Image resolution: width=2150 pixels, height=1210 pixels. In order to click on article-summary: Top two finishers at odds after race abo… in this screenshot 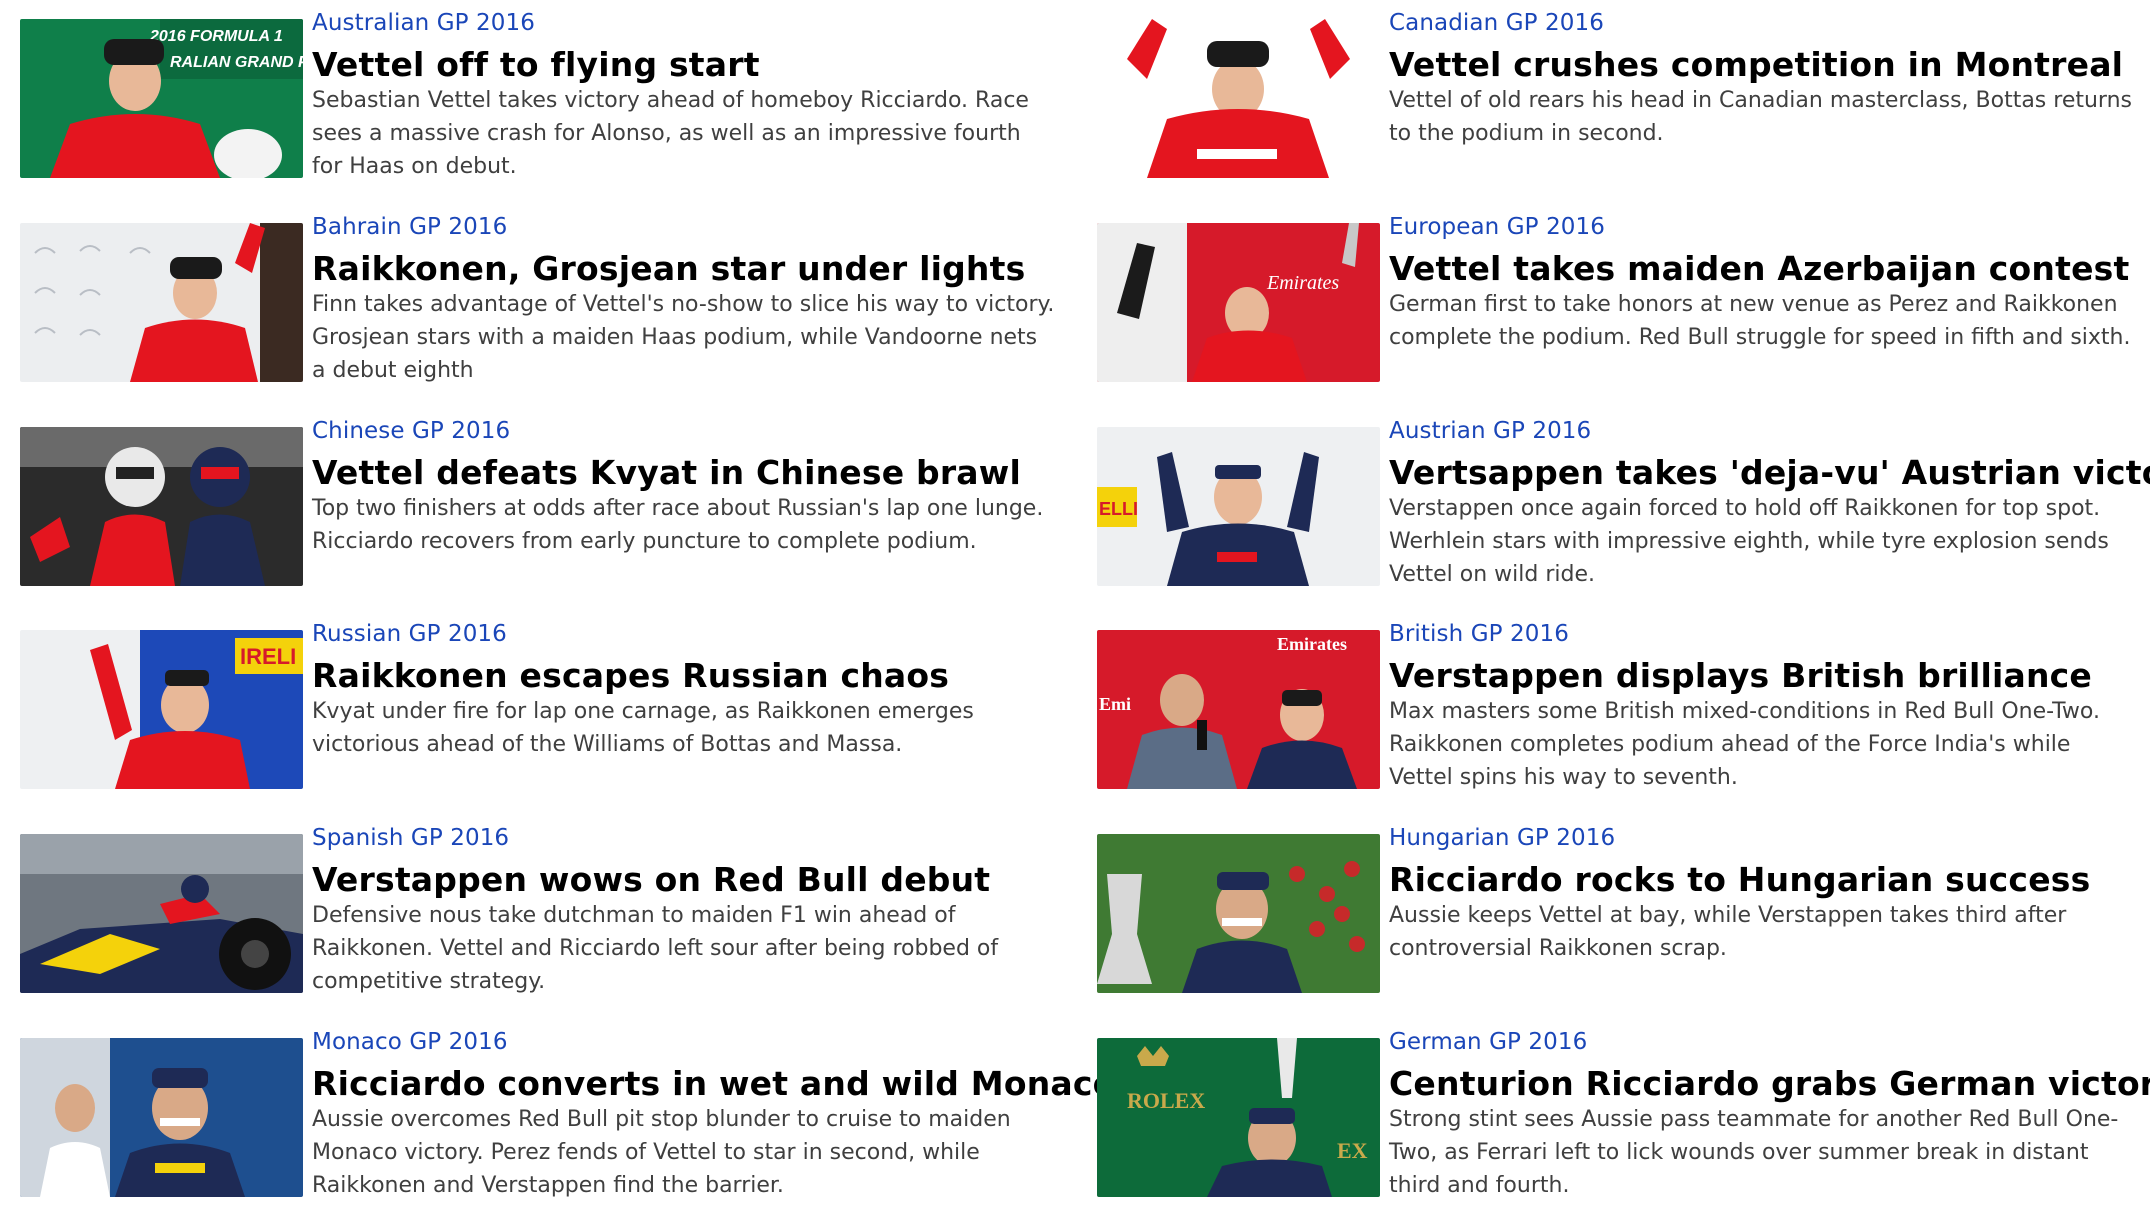, I will do `click(678, 525)`.